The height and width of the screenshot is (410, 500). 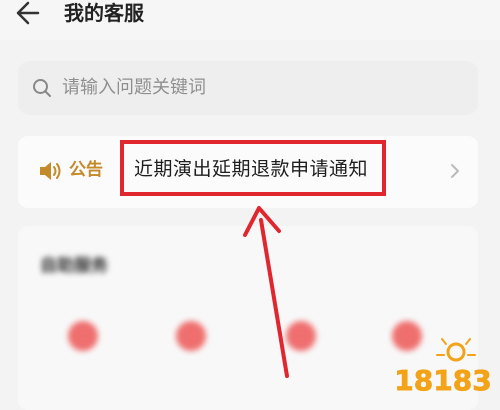 What do you see at coordinates (455, 171) in the screenshot?
I see `chevron-right-icon` at bounding box center [455, 171].